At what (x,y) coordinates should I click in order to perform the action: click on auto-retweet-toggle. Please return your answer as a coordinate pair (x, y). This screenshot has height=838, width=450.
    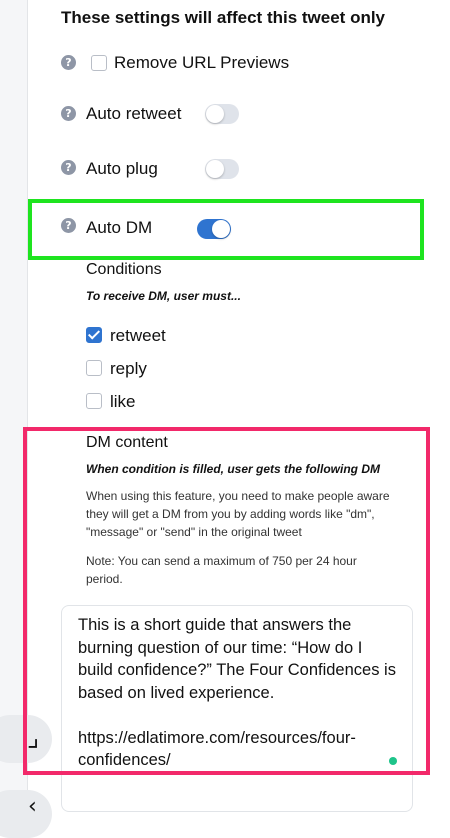
    Looking at the image, I should click on (222, 114).